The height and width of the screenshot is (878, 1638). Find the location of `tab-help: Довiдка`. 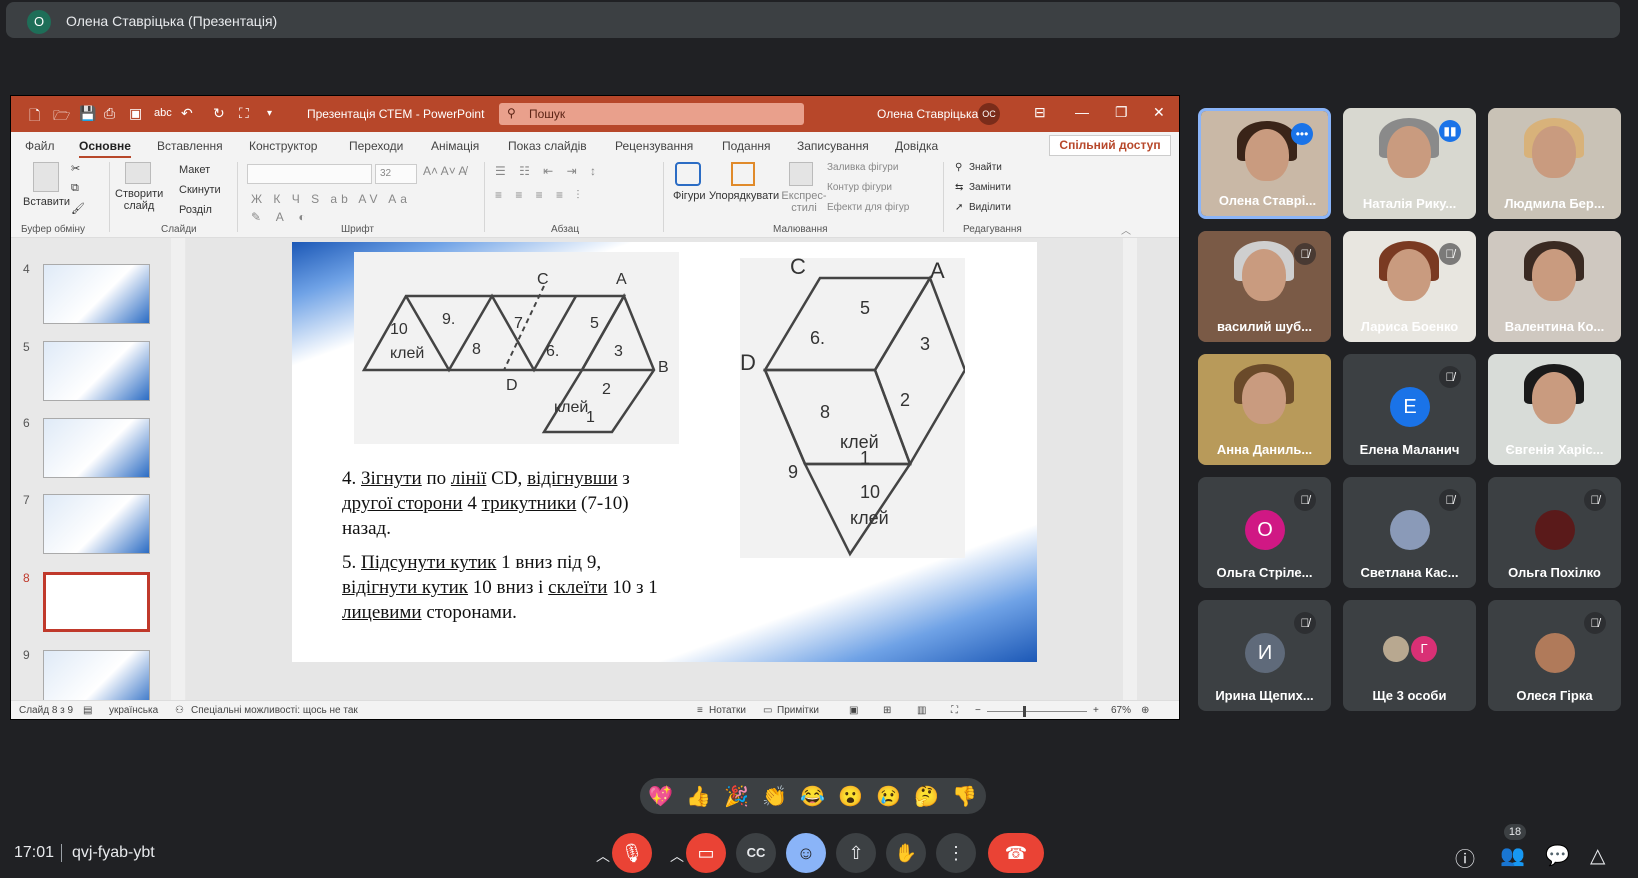

tab-help: Довiдка is located at coordinates (916, 146).